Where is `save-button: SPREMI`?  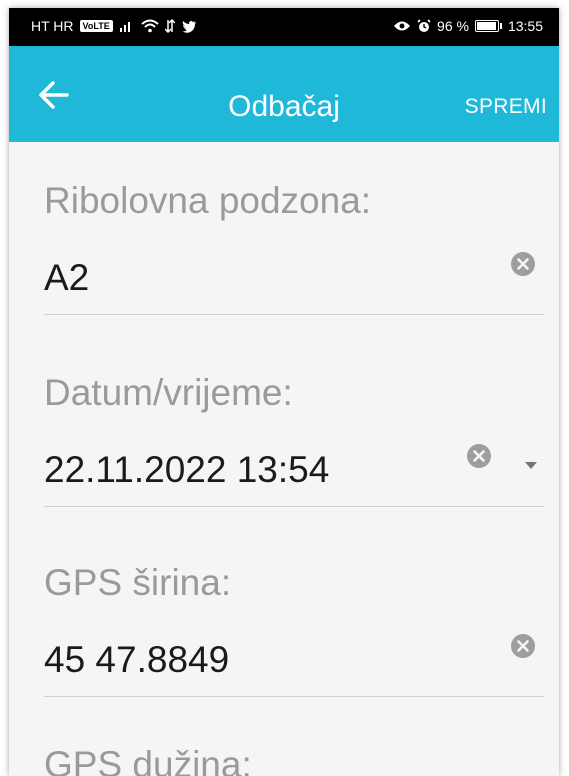
save-button: SPREMI is located at coordinates (506, 107).